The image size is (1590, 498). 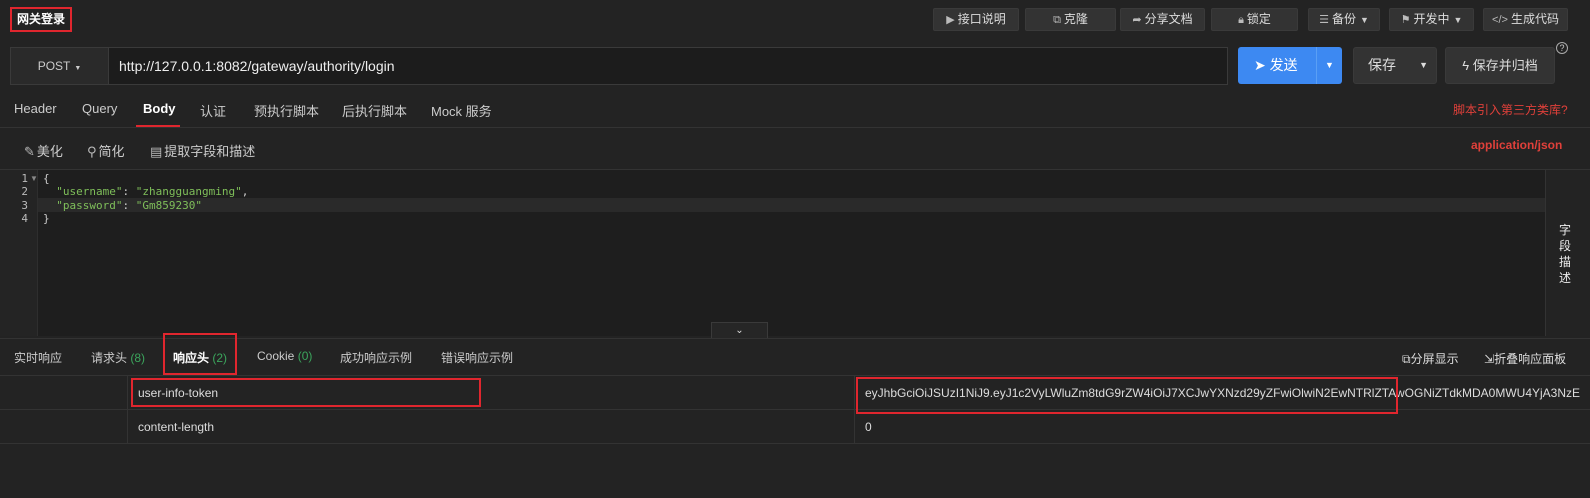 What do you see at coordinates (1405, 20) in the screenshot?
I see `flag-icon: ⚑` at bounding box center [1405, 20].